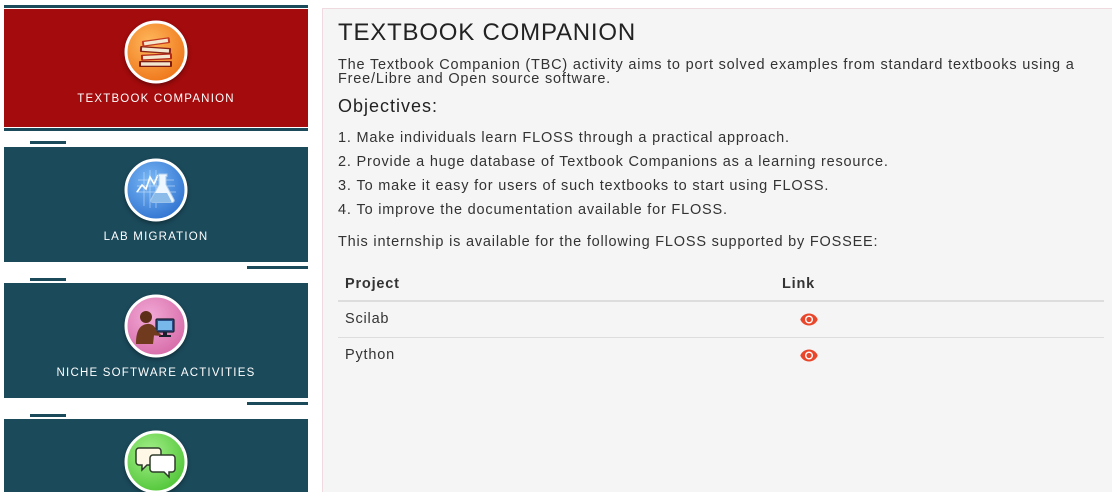 The image size is (1112, 492). I want to click on table-row: Python, so click(721, 354).